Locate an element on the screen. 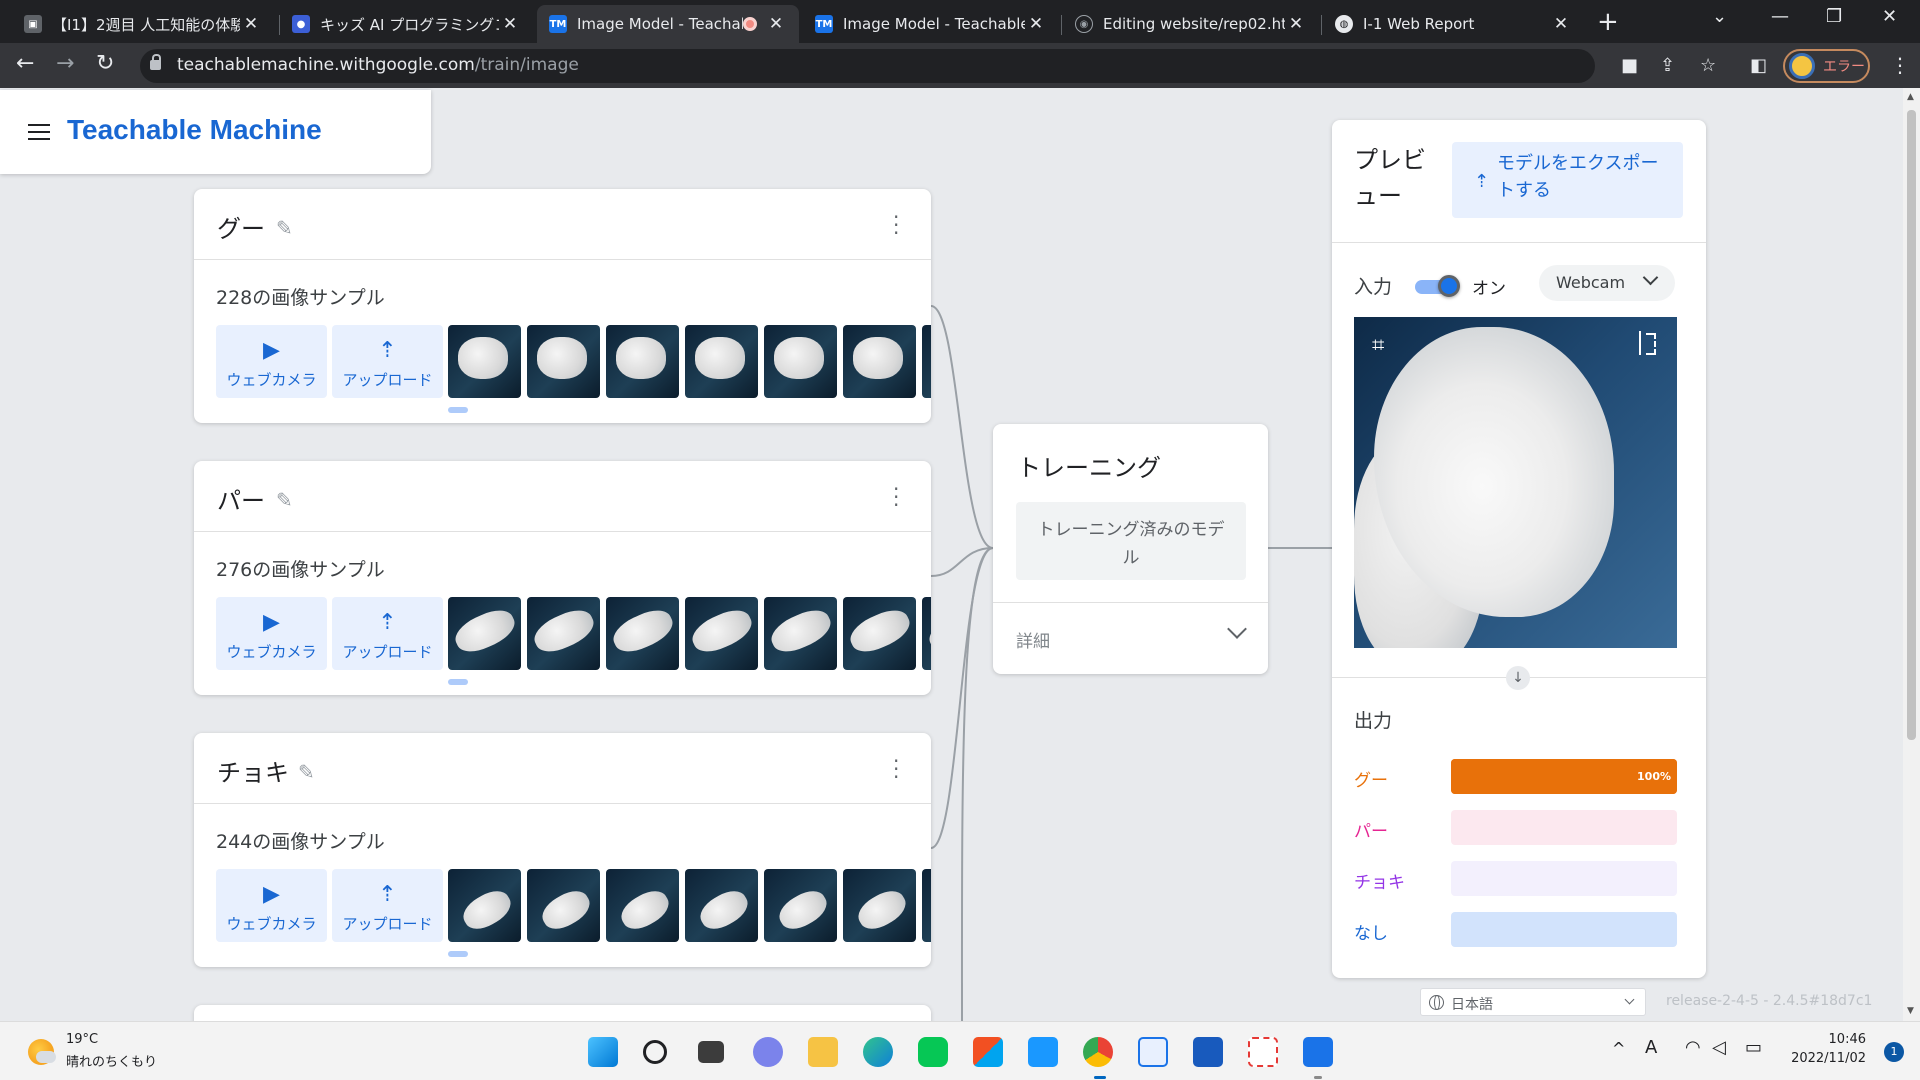 The width and height of the screenshot is (1920, 1080). class-name: チョキ is located at coordinates (253, 770).